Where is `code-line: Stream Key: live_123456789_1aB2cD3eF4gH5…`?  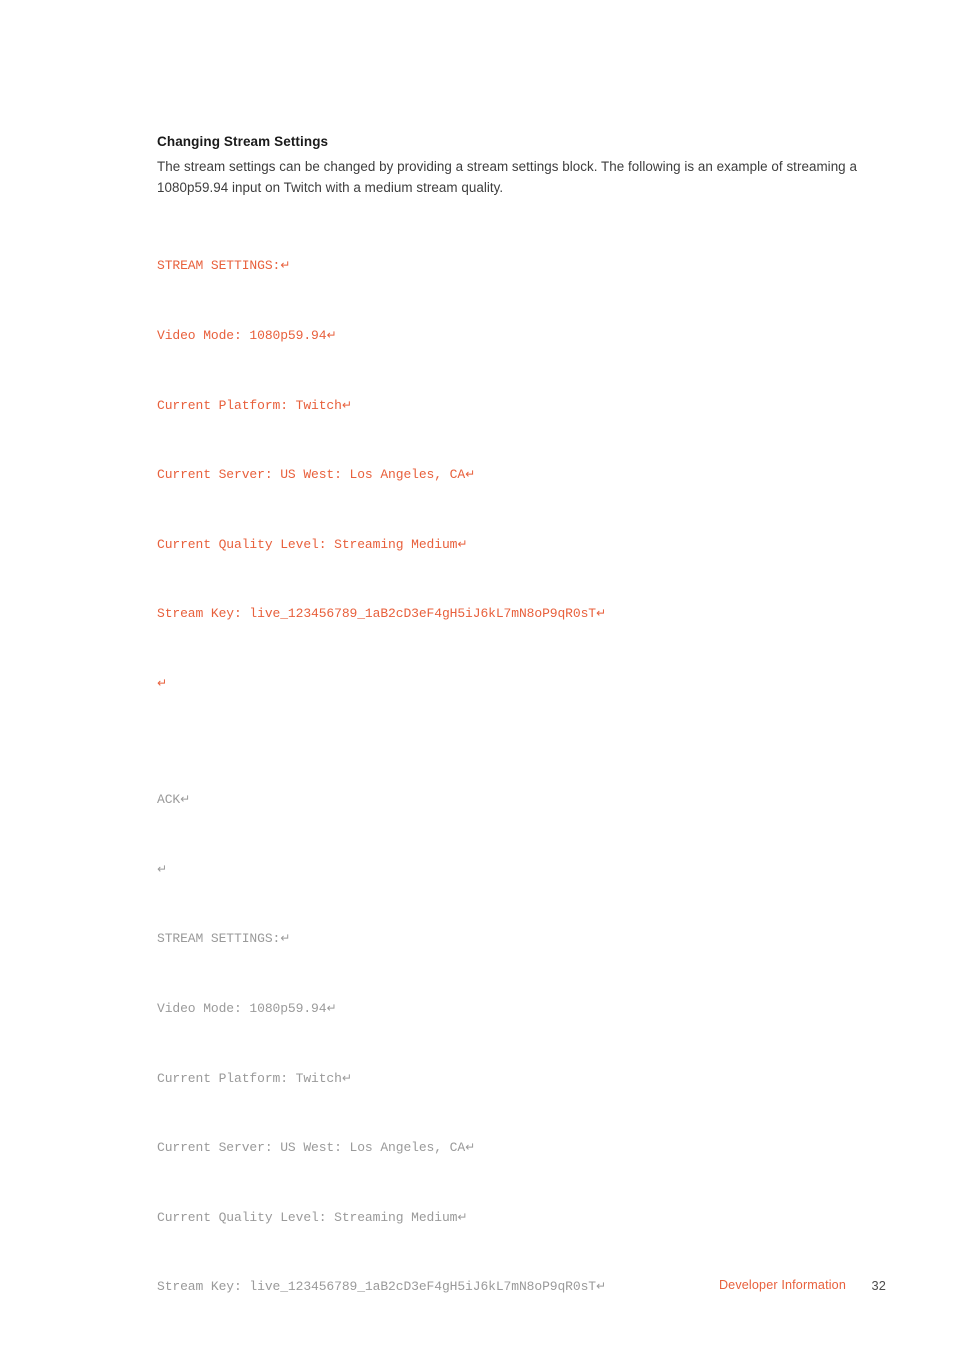 code-line: Stream Key: live_123456789_1aB2cD3eF4gH5… is located at coordinates (381, 614).